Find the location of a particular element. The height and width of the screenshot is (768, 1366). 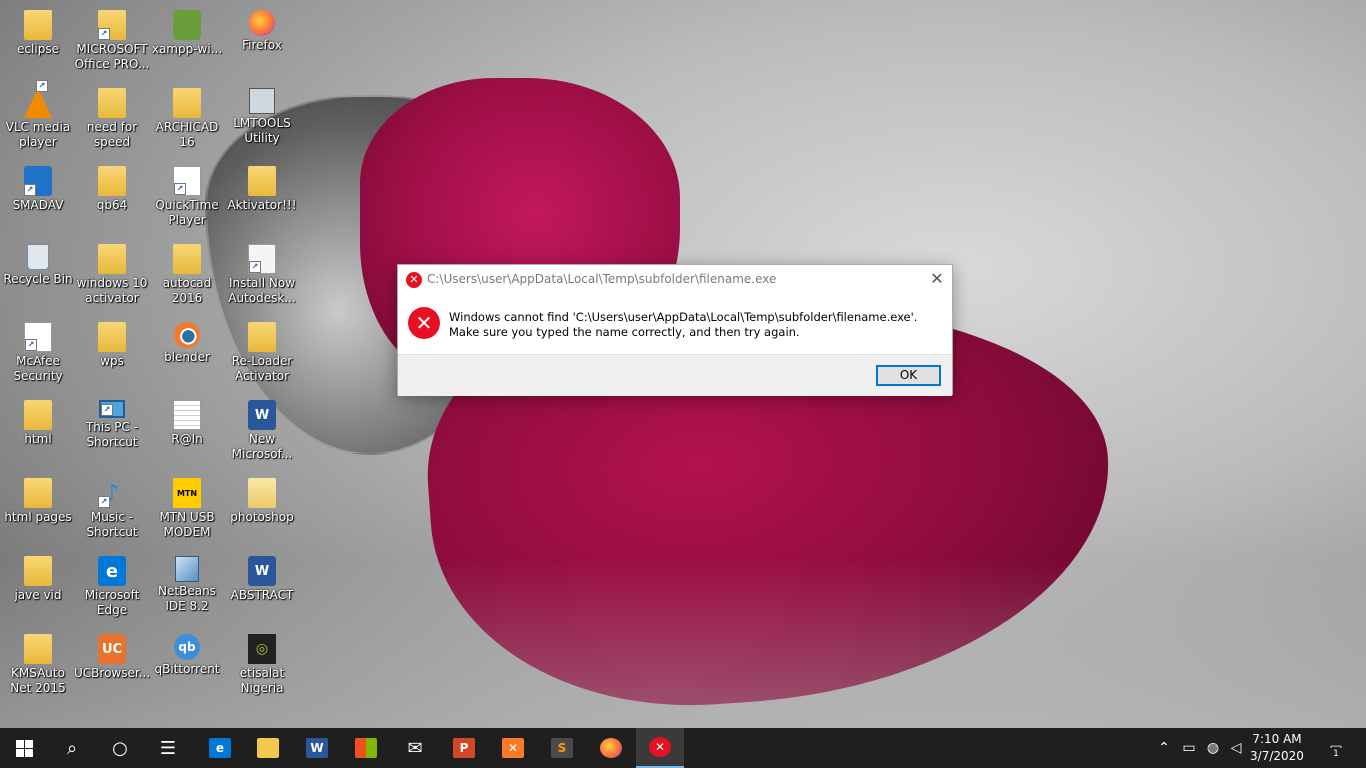

icon-label: Firefox is located at coordinates (262, 45).